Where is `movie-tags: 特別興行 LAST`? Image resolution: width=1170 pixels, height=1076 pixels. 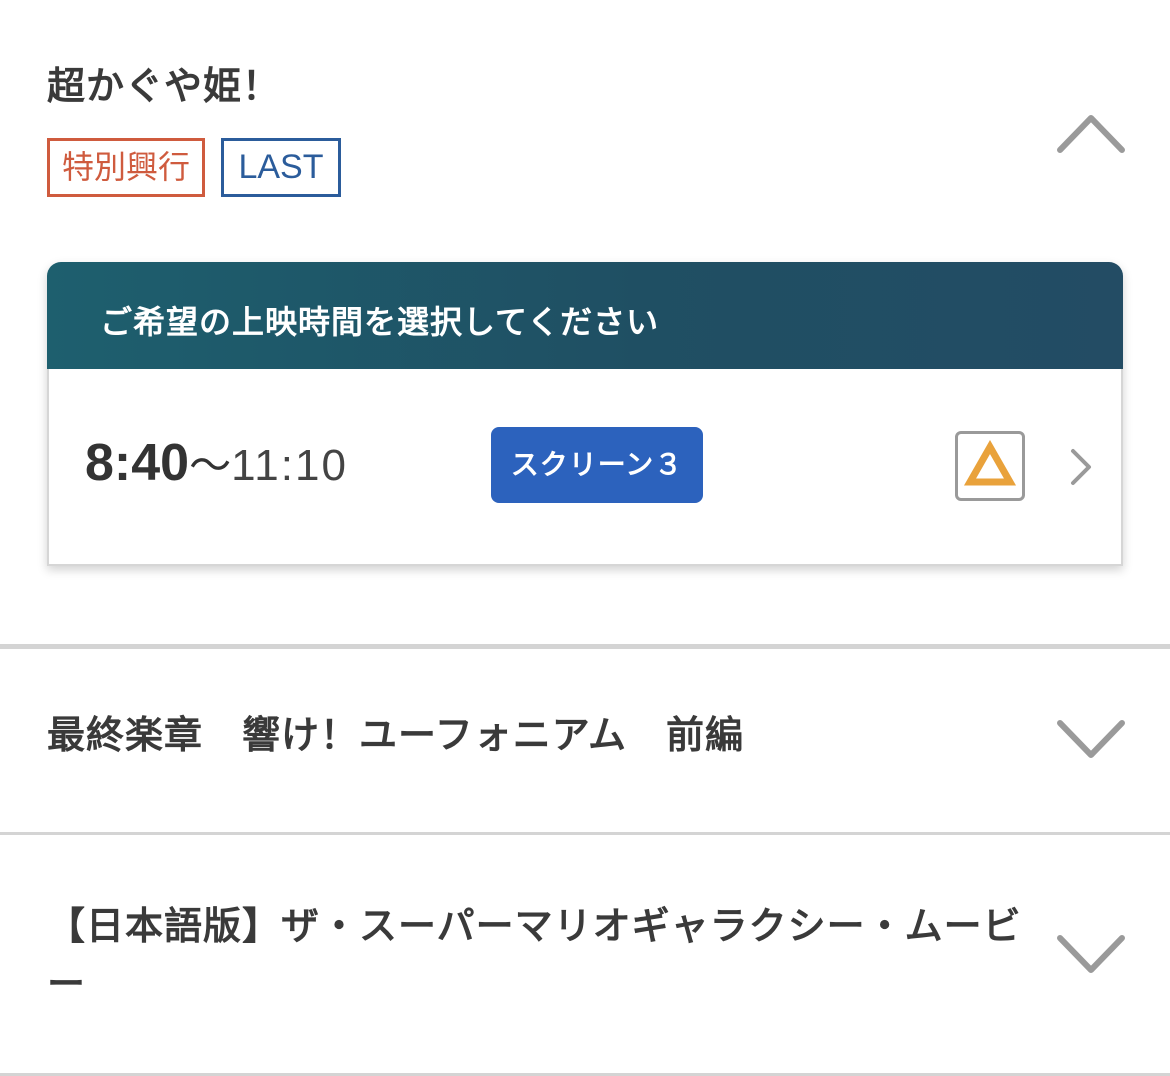
movie-tags: 特別興行 LAST is located at coordinates (194, 167).